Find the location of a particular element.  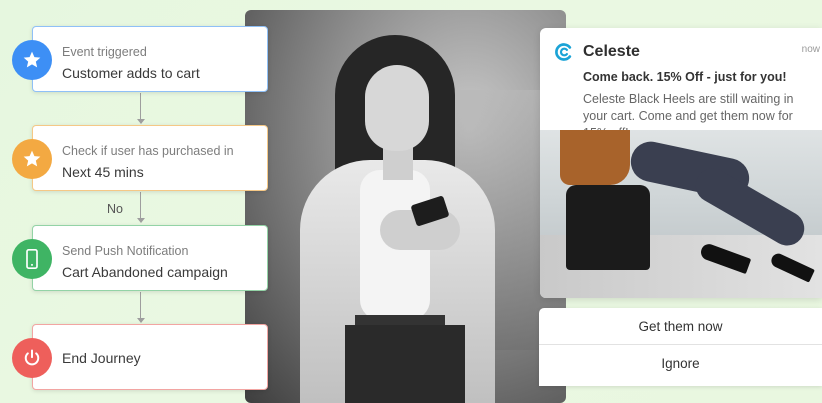

branch-label: No is located at coordinates (115, 209).